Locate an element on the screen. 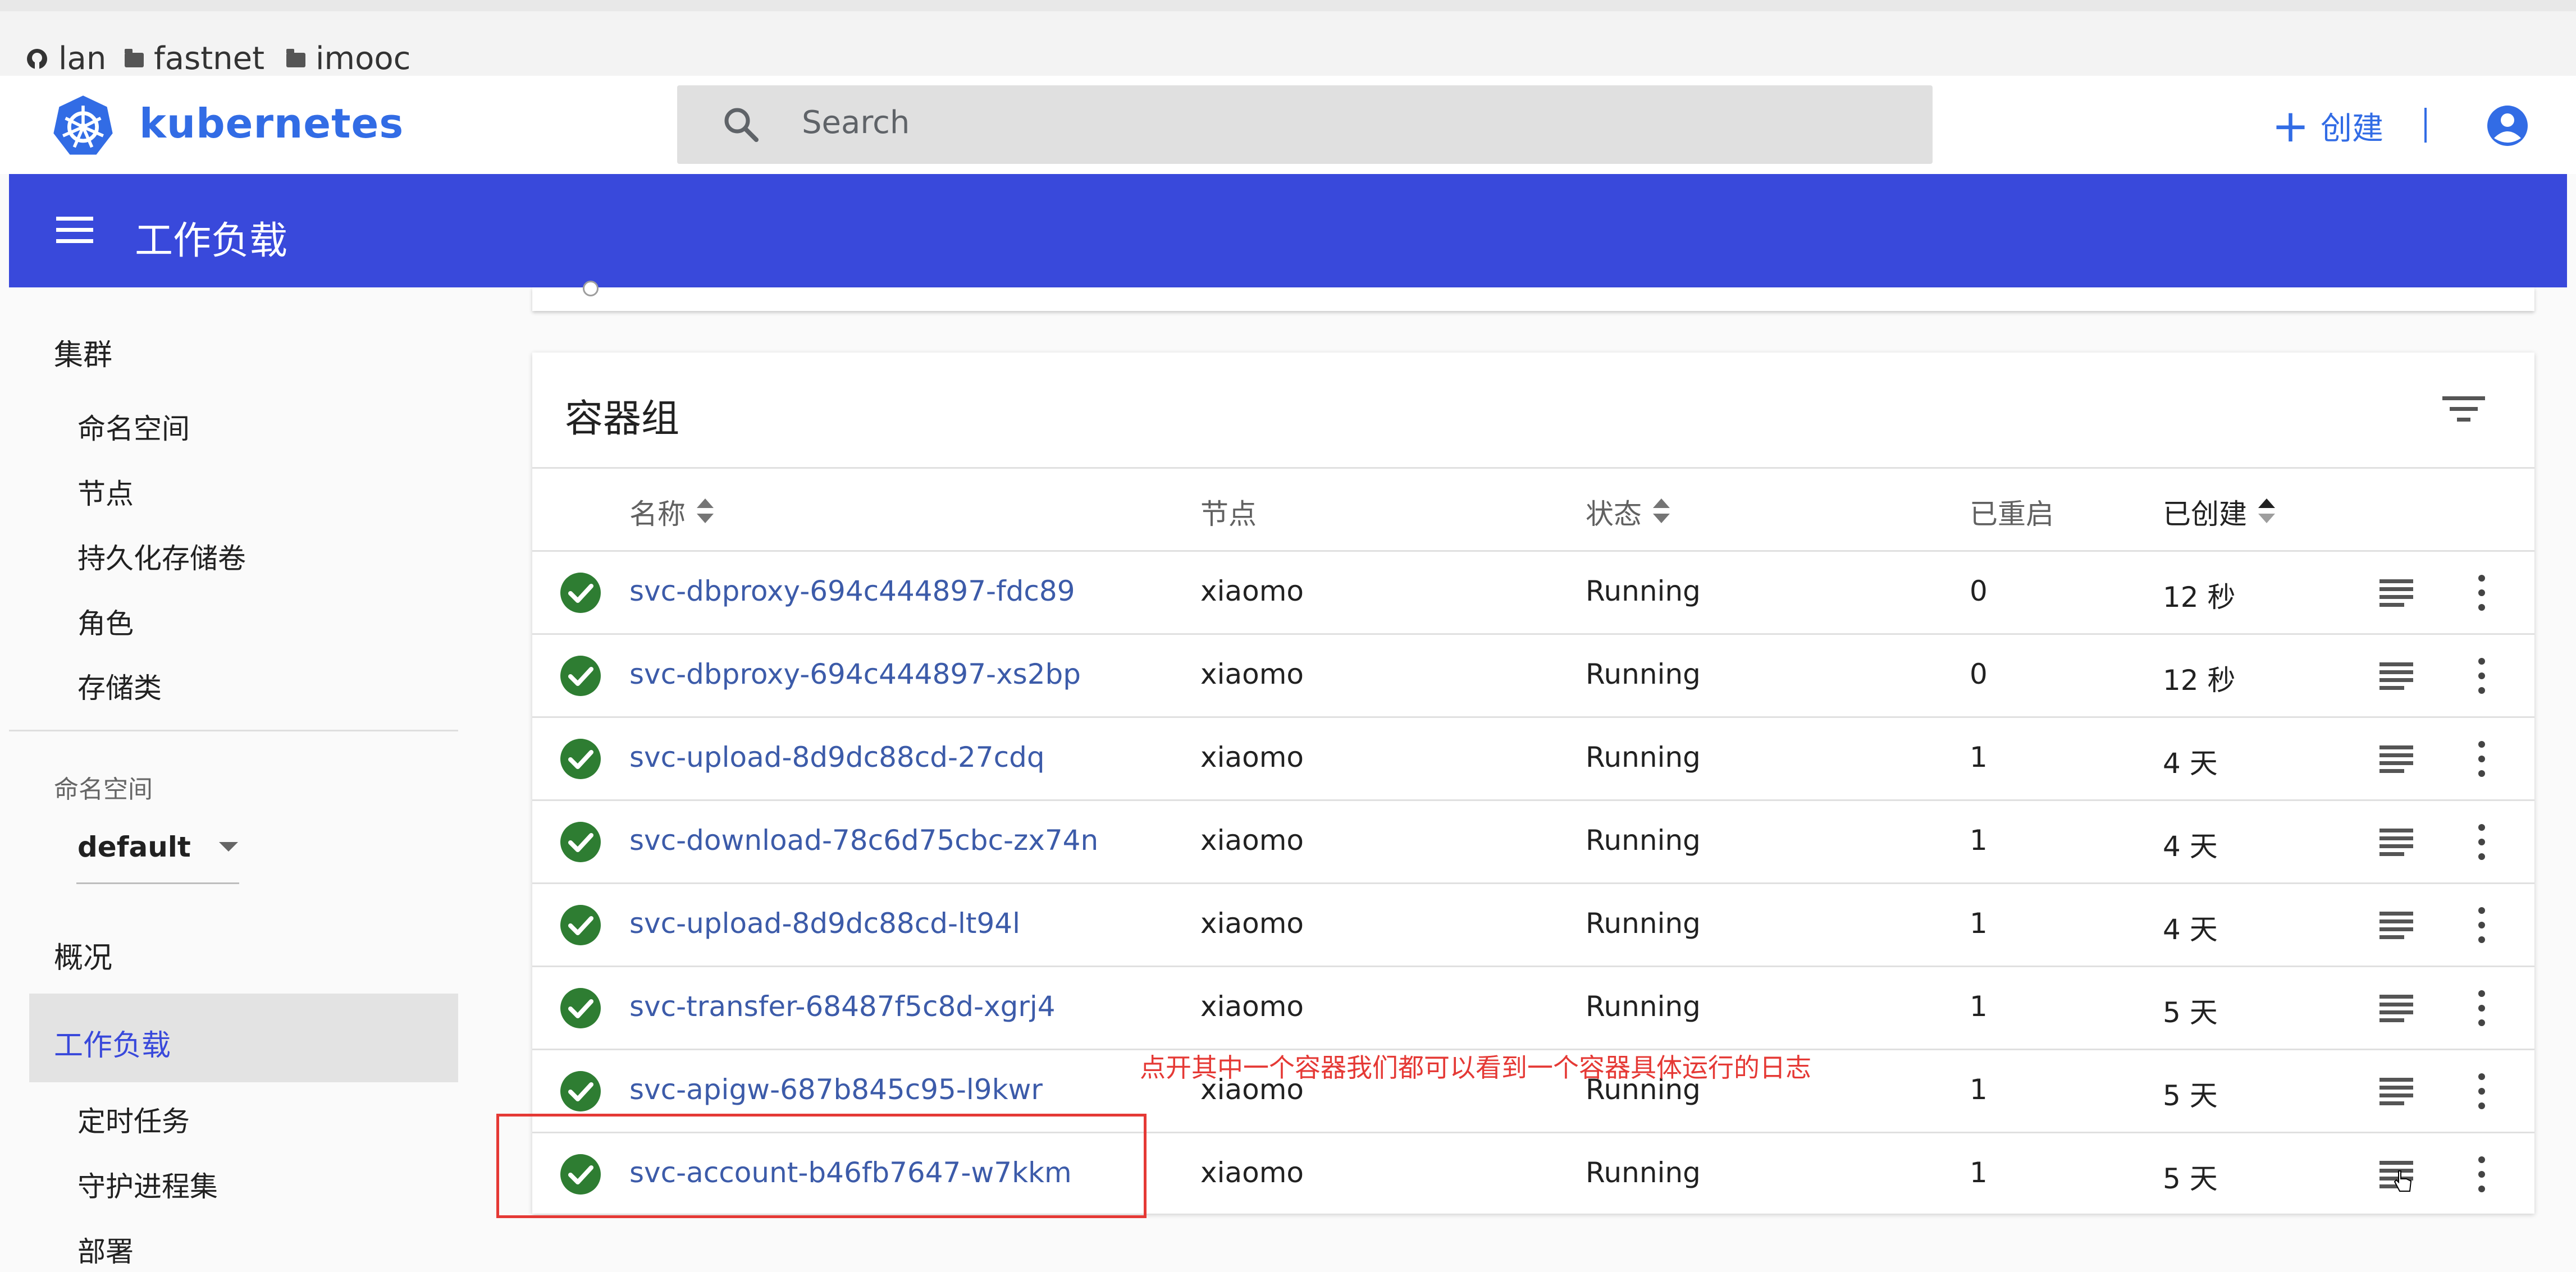 This screenshot has height=1272, width=2576. card-title: 容器组 is located at coordinates (622, 419).